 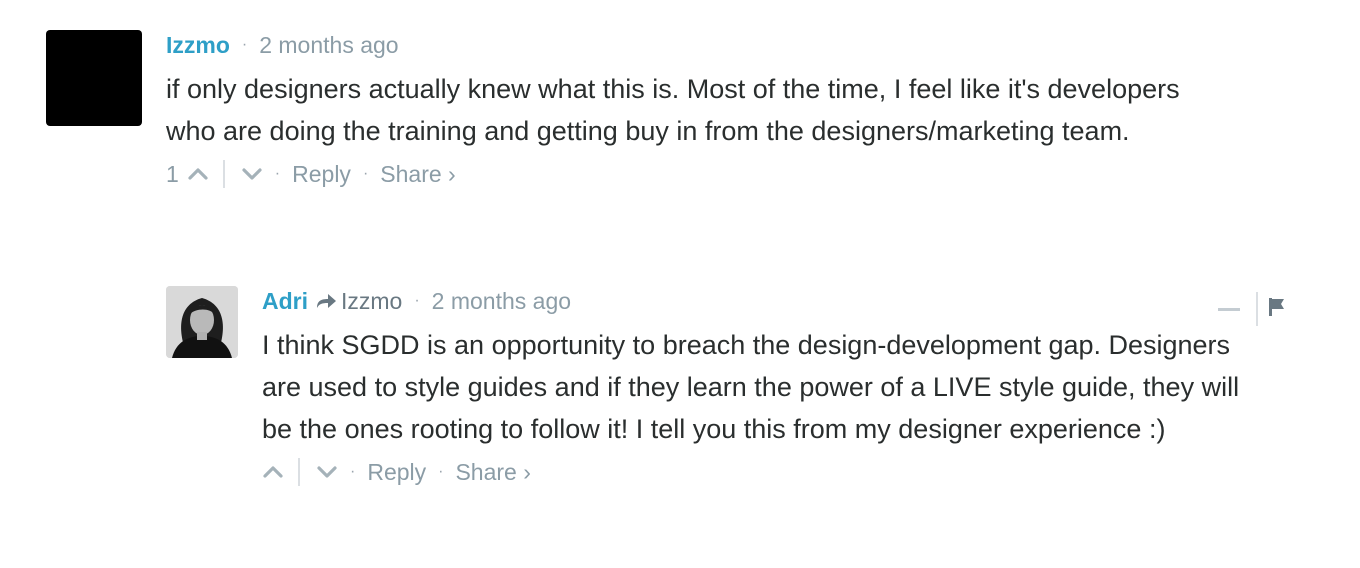 I want to click on minus-icon, so click(x=1229, y=309).